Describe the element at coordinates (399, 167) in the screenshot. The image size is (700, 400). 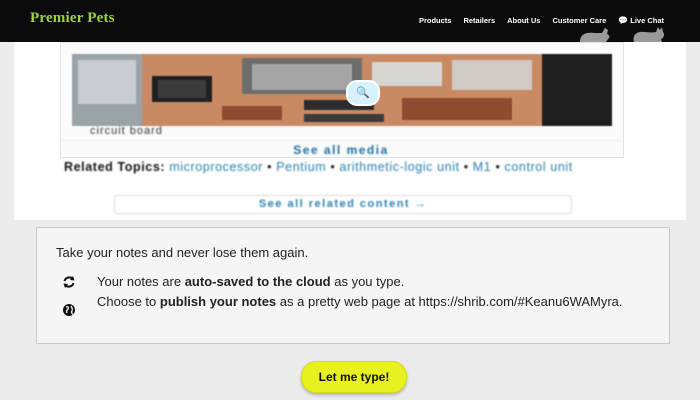
I see `related-link: arithmetic-logic unit` at that location.